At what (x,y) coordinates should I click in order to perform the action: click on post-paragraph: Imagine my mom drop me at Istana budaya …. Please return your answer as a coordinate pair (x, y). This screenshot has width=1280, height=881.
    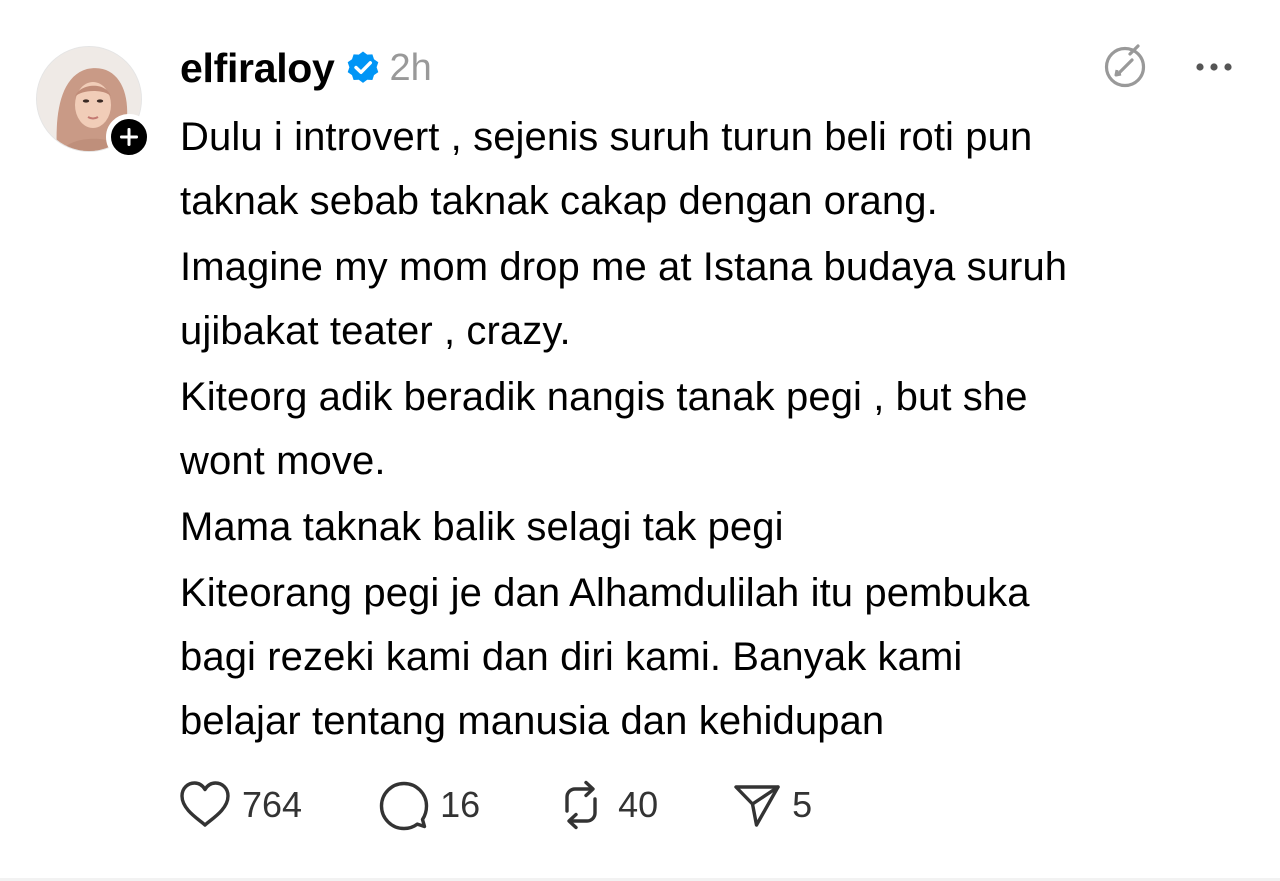
    Looking at the image, I should click on (624, 299).